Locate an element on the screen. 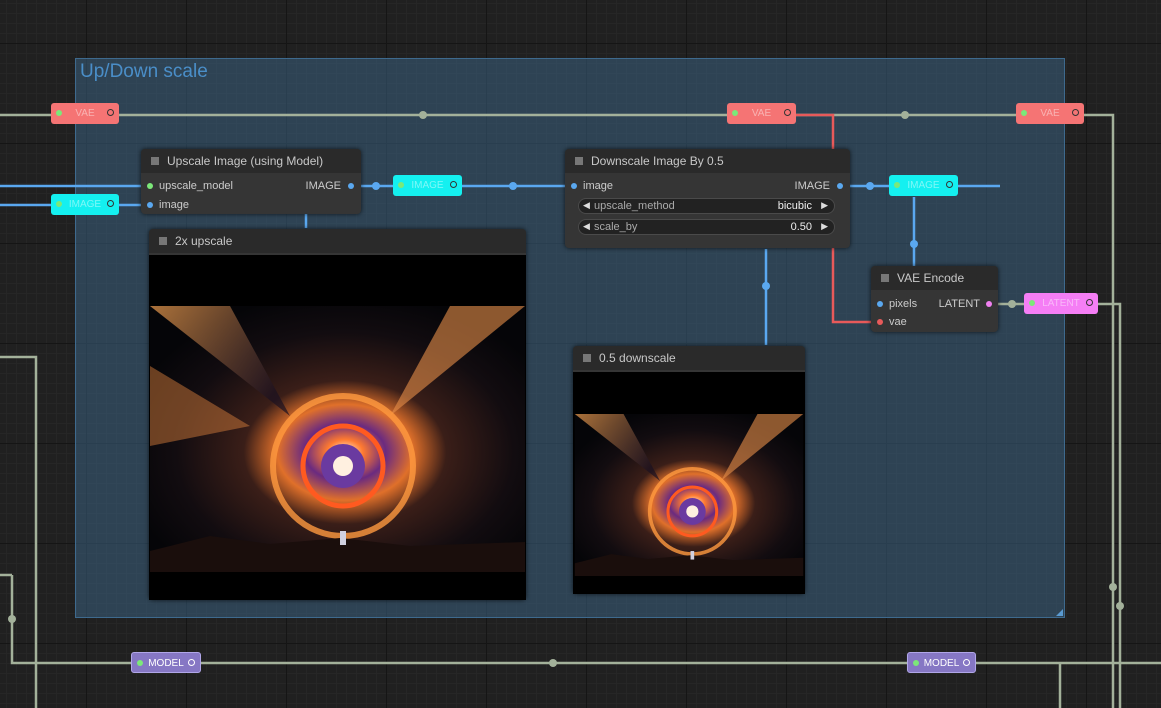  reroute-vae-3: VAE is located at coordinates (1050, 113).